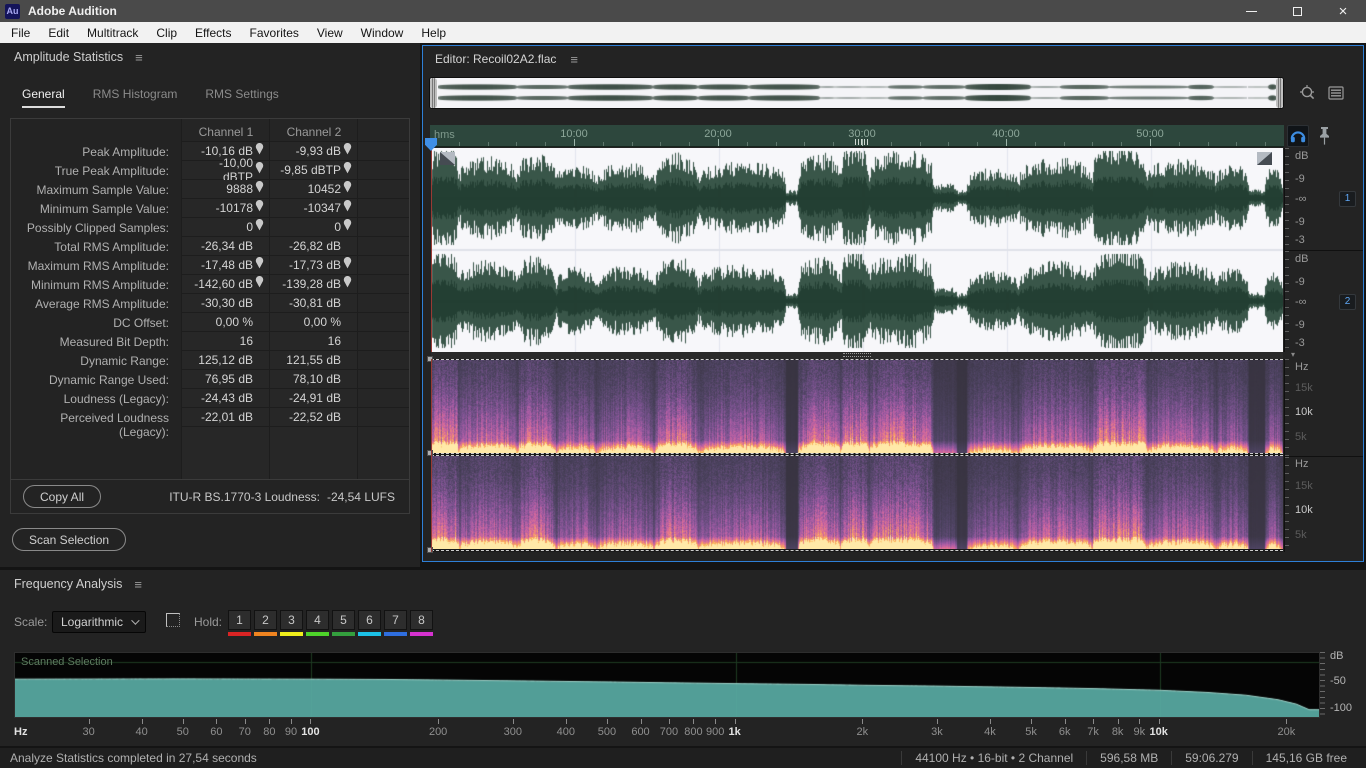  I want to click on editor-panel-menu-icon: ≡, so click(574, 59).